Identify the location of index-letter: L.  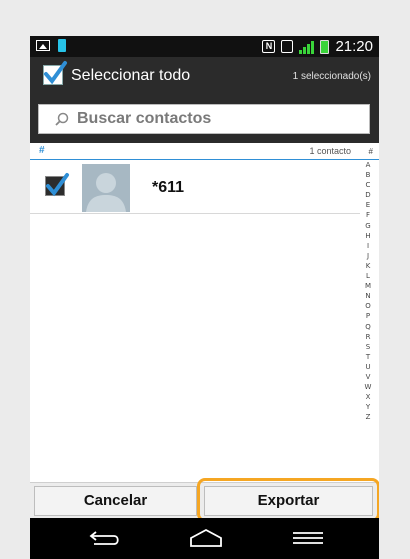
(368, 276).